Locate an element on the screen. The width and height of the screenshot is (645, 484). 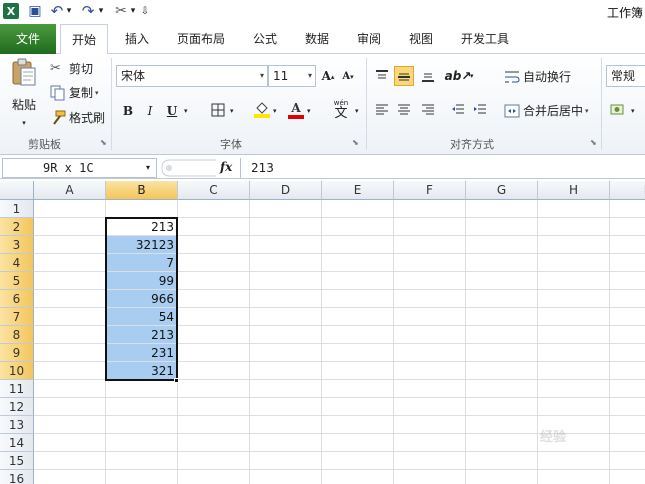
row-header-6: 6 is located at coordinates (17, 299).